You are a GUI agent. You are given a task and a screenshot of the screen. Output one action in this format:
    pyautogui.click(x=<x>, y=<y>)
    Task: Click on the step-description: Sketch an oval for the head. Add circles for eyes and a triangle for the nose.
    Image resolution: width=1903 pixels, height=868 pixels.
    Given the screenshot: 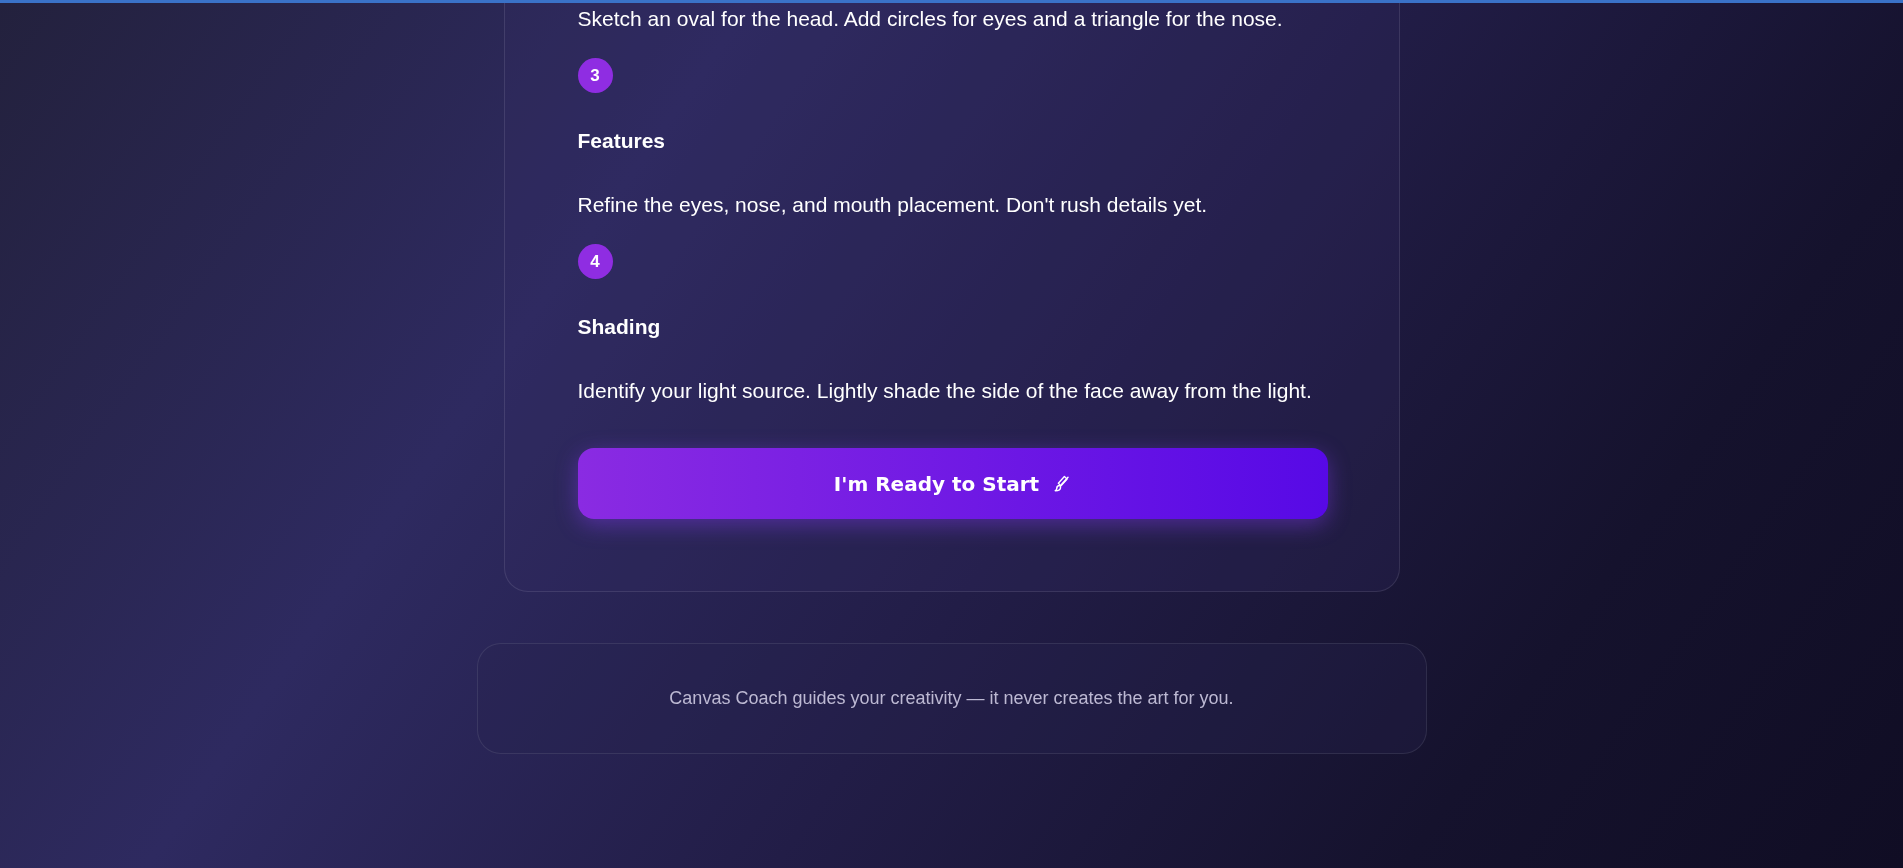 What is the action you would take?
    pyautogui.click(x=930, y=19)
    